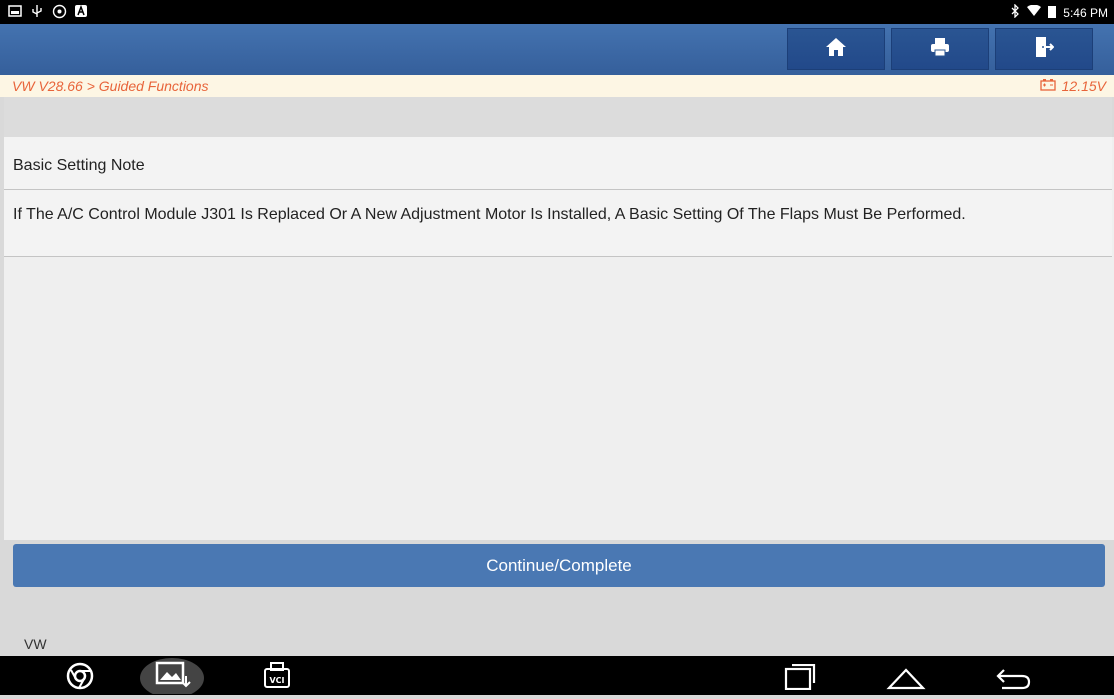 The image size is (1114, 699). I want to click on system-nav-bar: VCI, so click(557, 677).